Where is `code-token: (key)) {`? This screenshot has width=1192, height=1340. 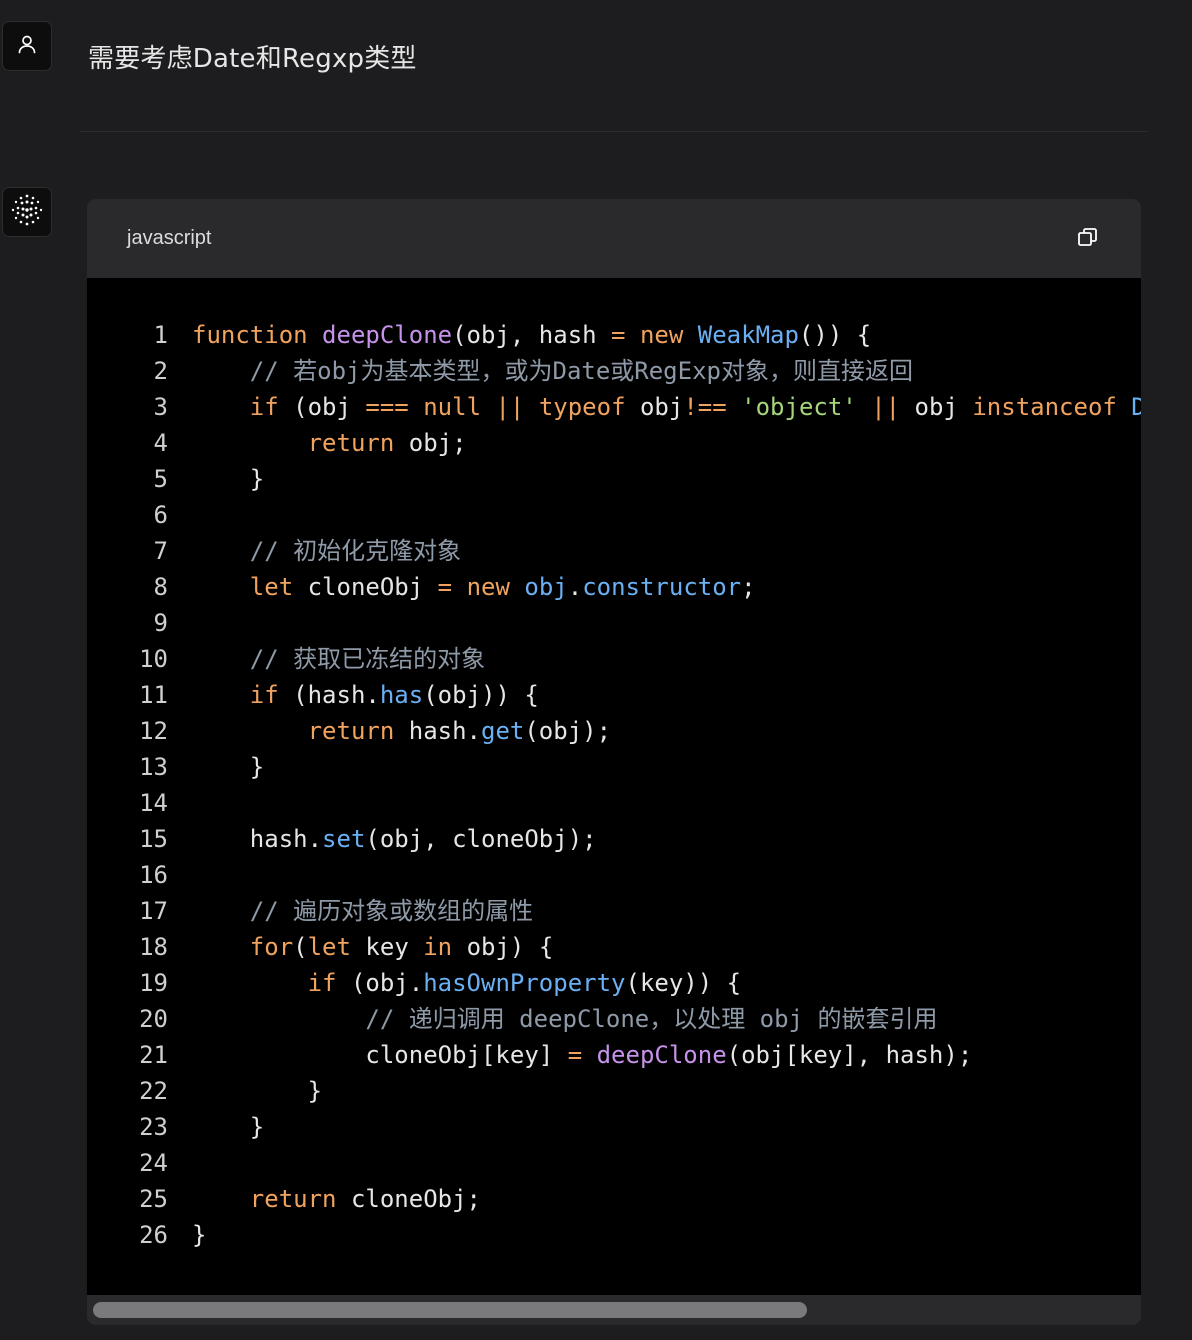
code-token: (key)) { is located at coordinates (683, 983).